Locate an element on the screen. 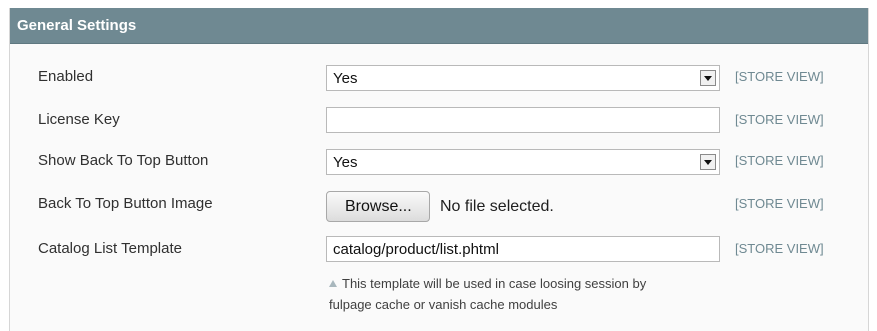 The image size is (877, 331). back-to-top-image-label: Back To Top Button Image is located at coordinates (125, 203).